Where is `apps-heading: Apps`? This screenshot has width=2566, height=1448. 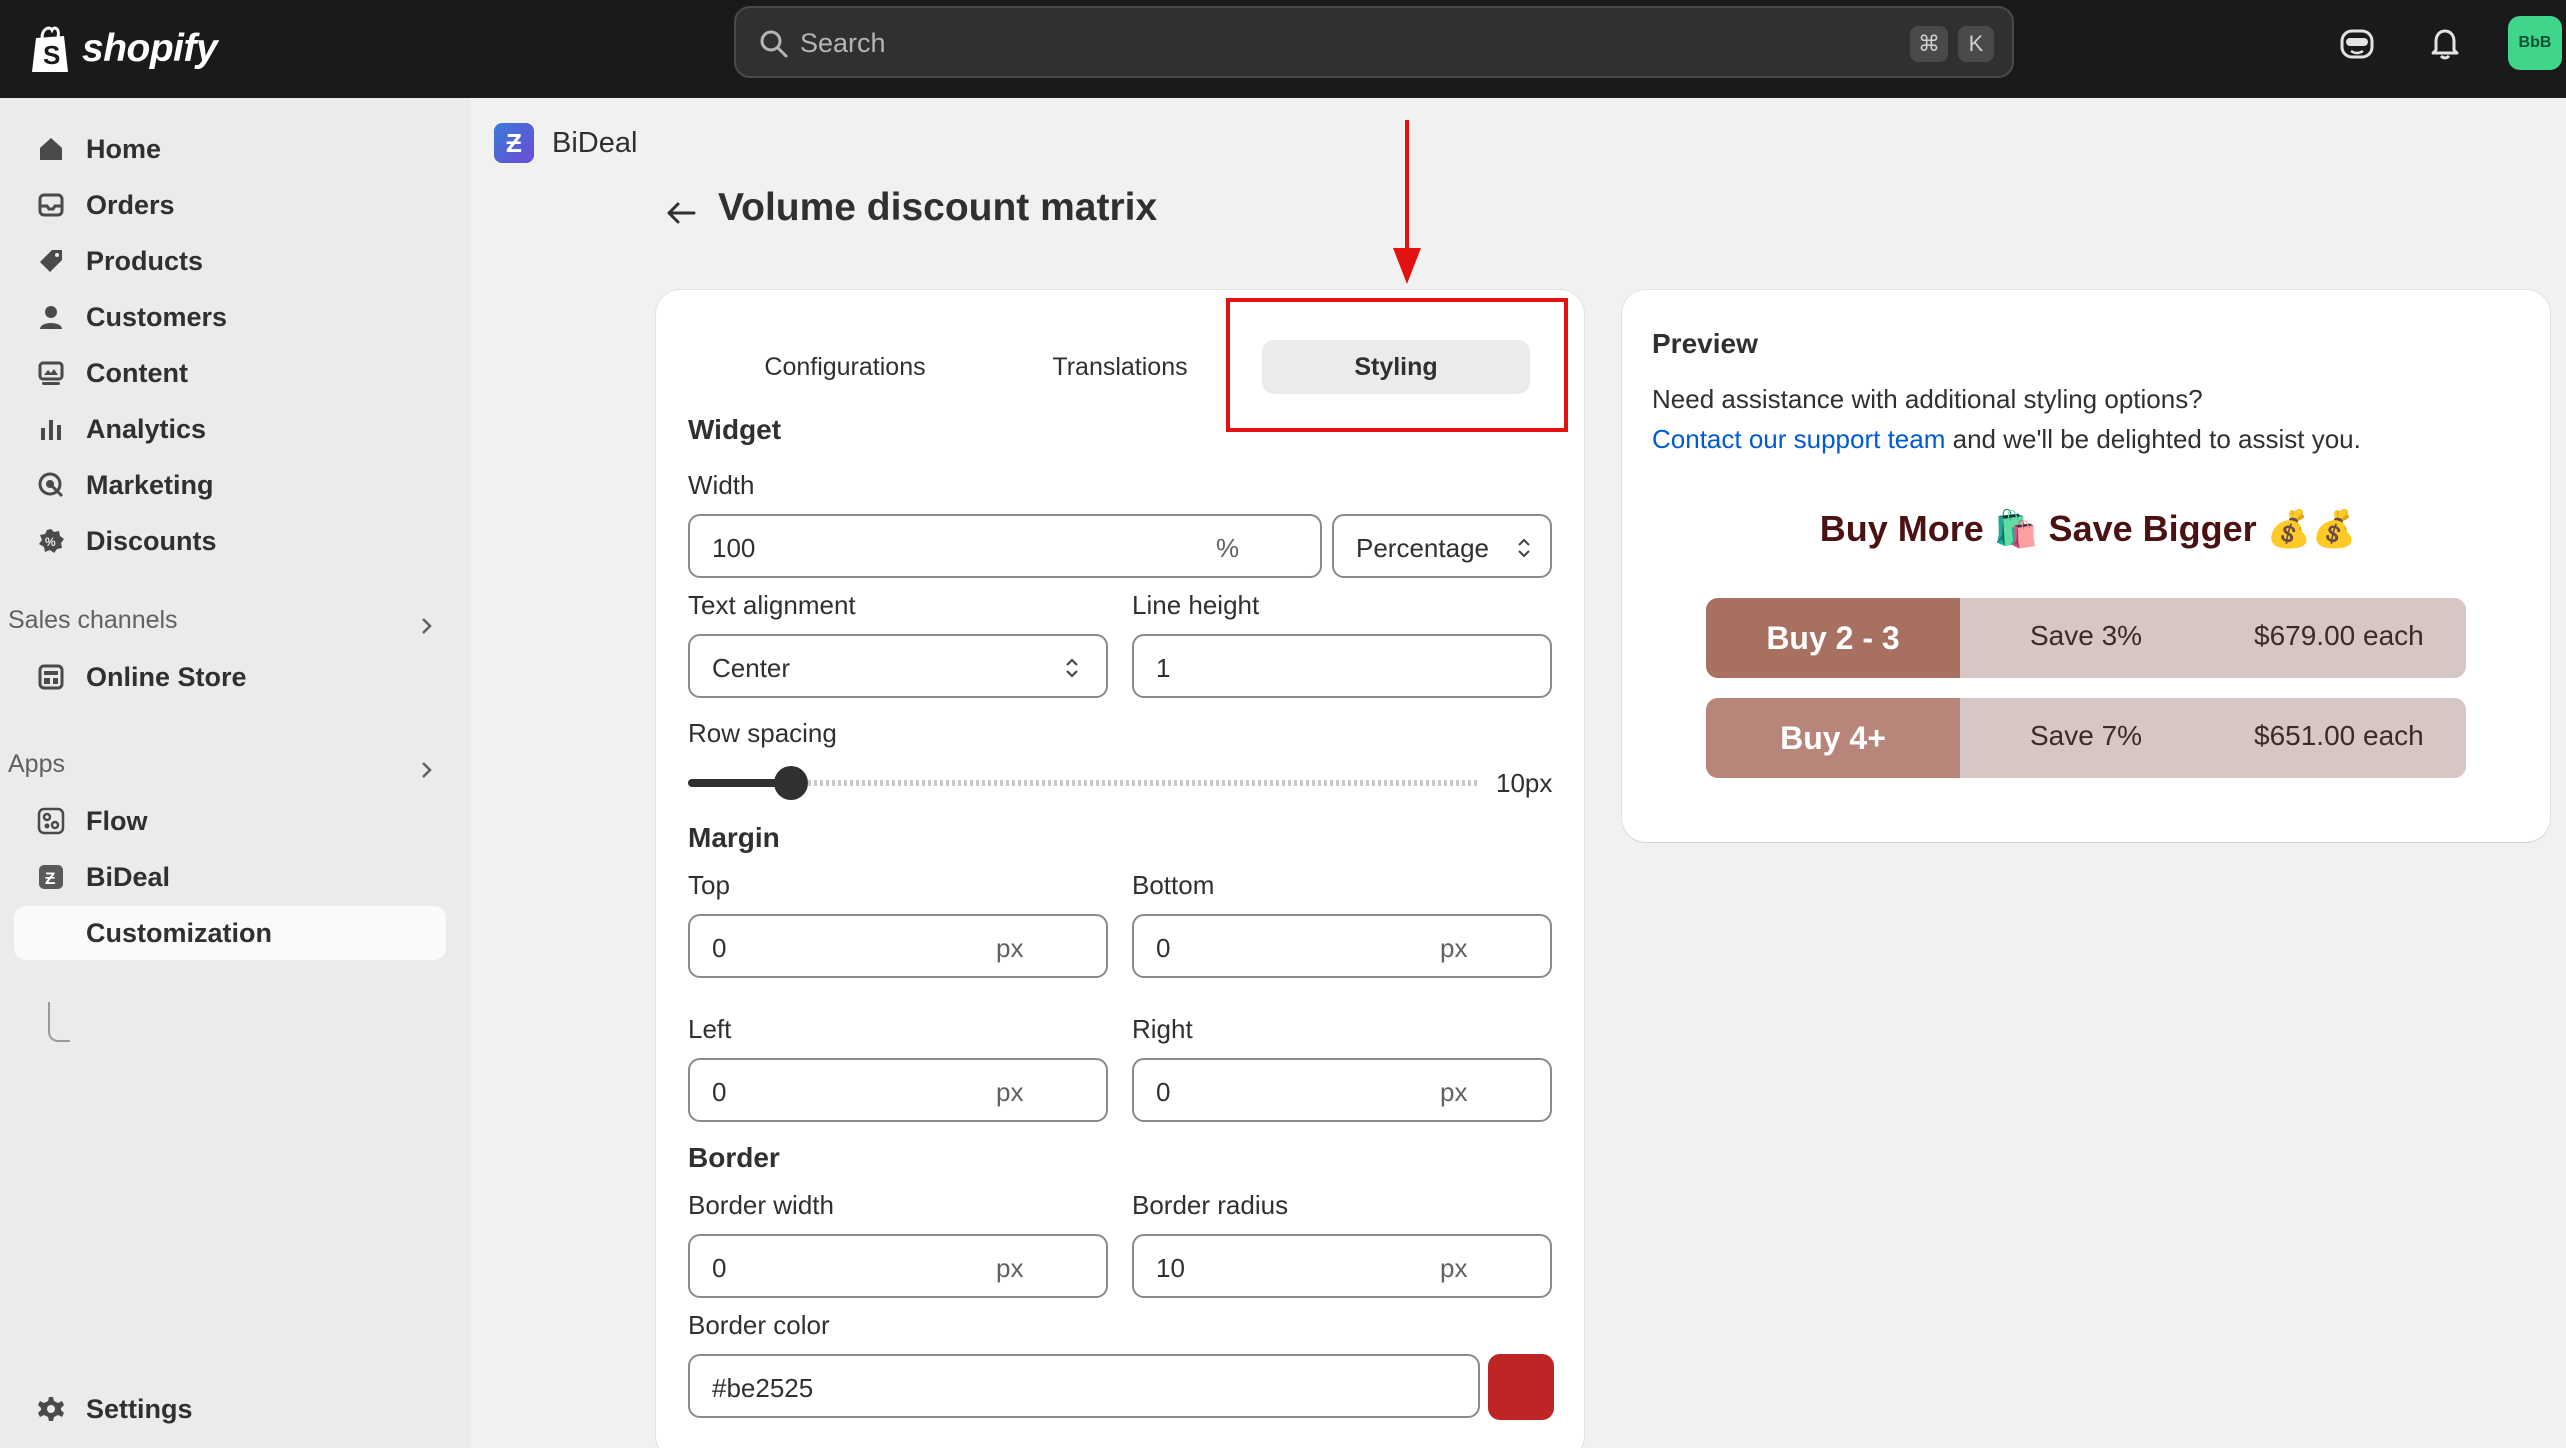 apps-heading: Apps is located at coordinates (228, 770).